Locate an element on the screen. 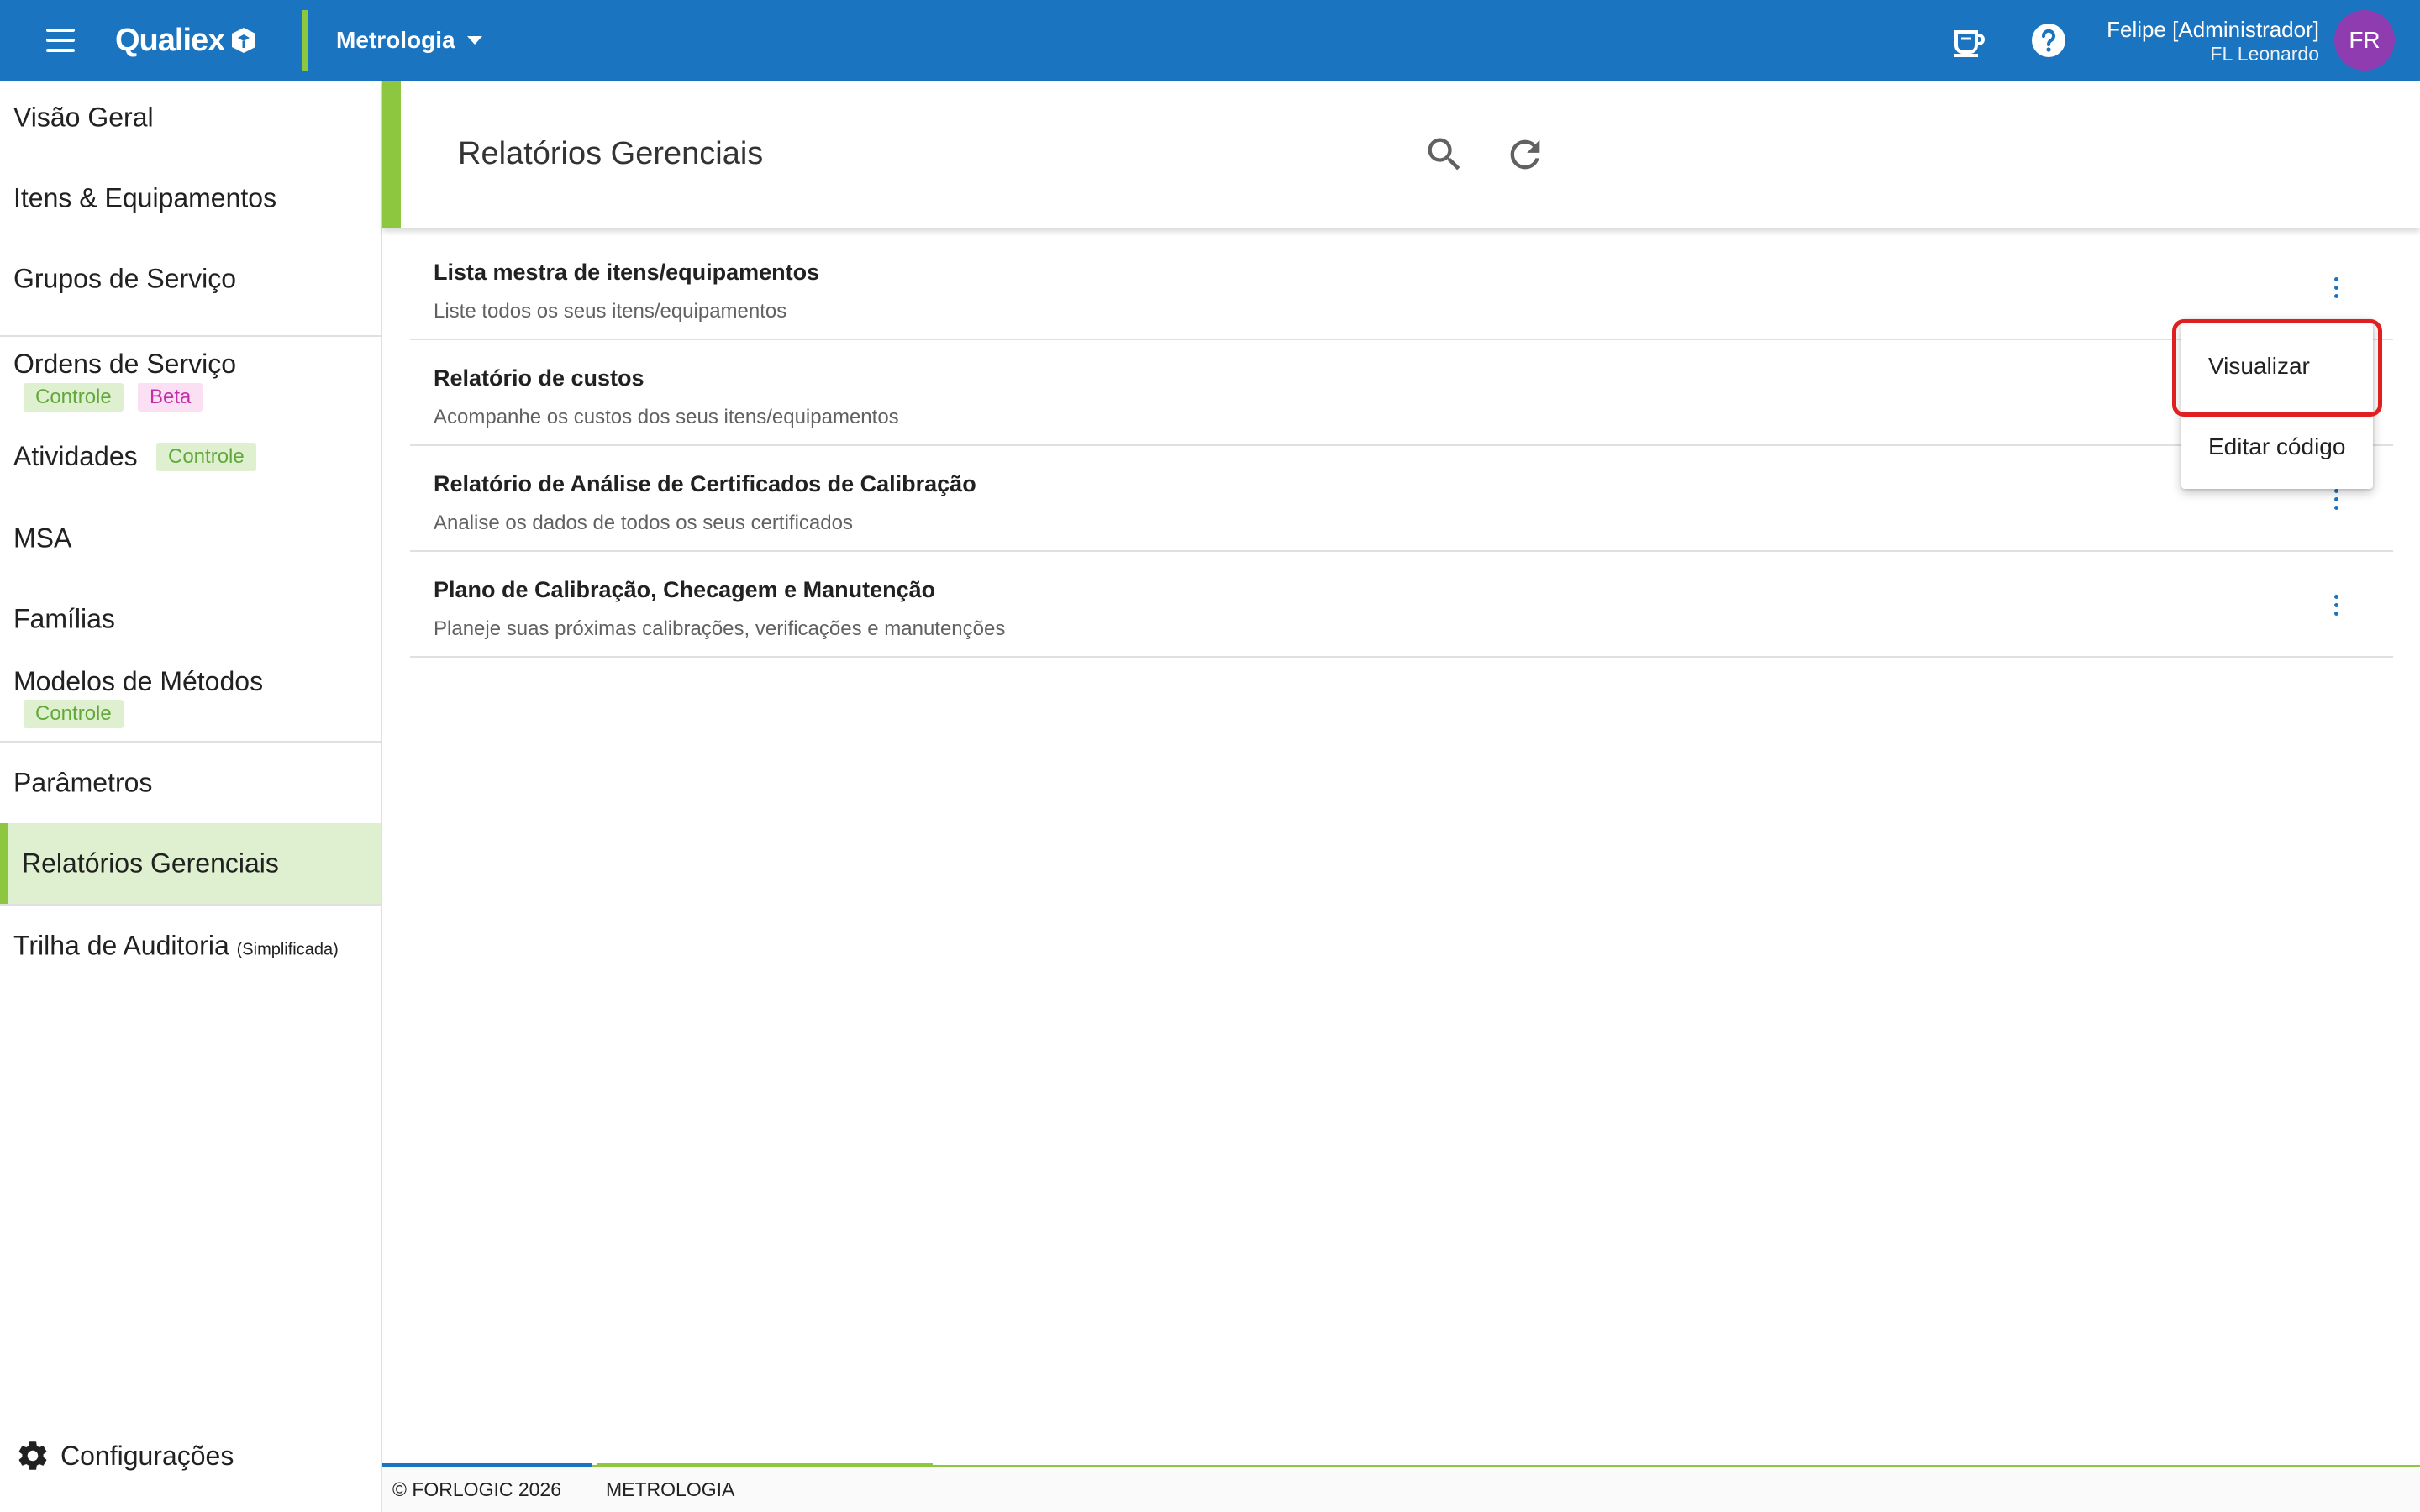 The height and width of the screenshot is (1512, 2420). simplificada-note: (Simplificada) is located at coordinates (287, 949).